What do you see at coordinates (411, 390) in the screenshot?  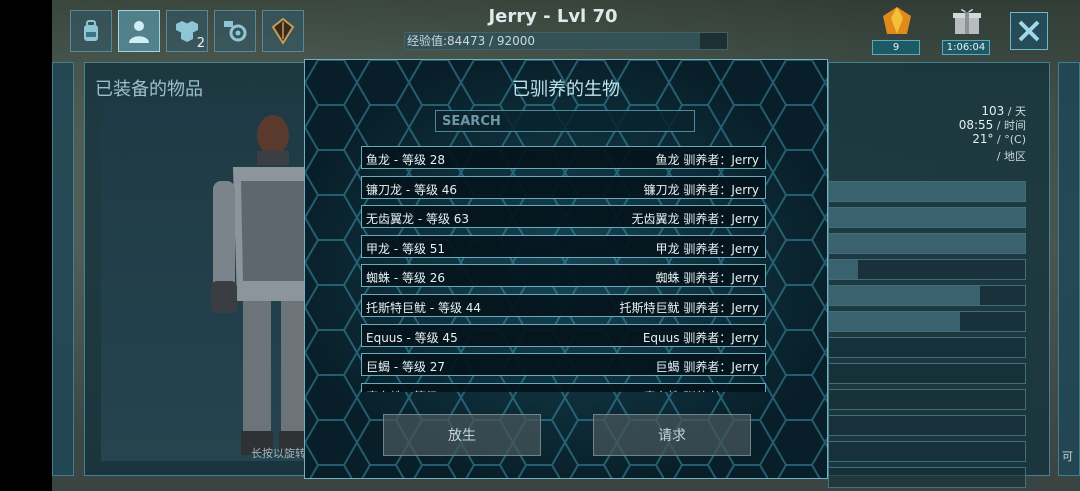 I see `creature-name-level: 魔鬼蛛 - 等级 24` at bounding box center [411, 390].